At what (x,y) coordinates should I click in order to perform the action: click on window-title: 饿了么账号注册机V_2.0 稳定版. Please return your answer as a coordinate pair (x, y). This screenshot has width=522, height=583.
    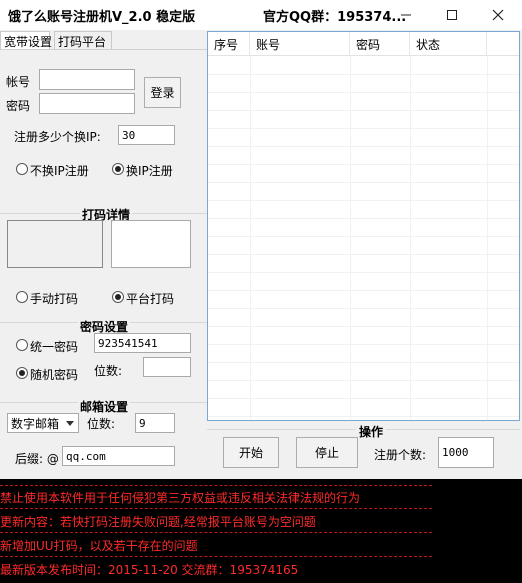
    Looking at the image, I should click on (102, 17).